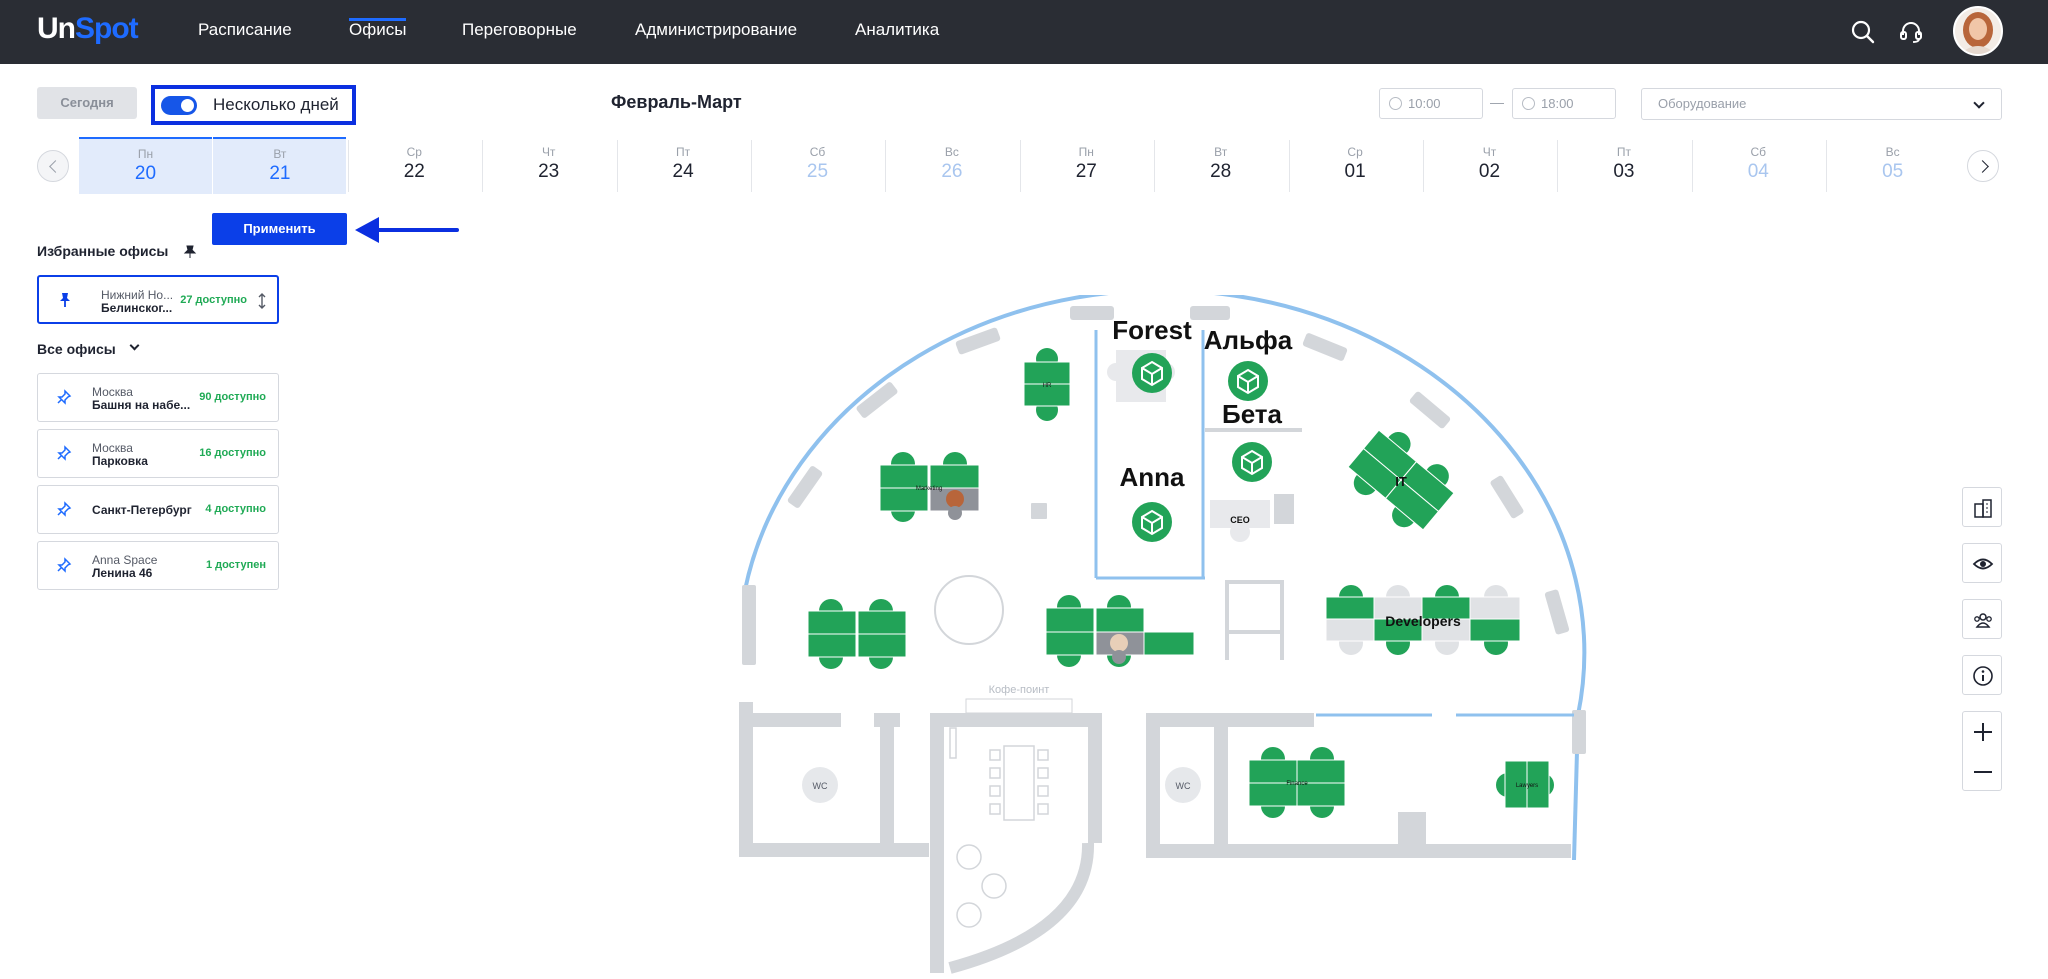  What do you see at coordinates (951, 165) in the screenshot?
I see `calendar-day: Вс 26` at bounding box center [951, 165].